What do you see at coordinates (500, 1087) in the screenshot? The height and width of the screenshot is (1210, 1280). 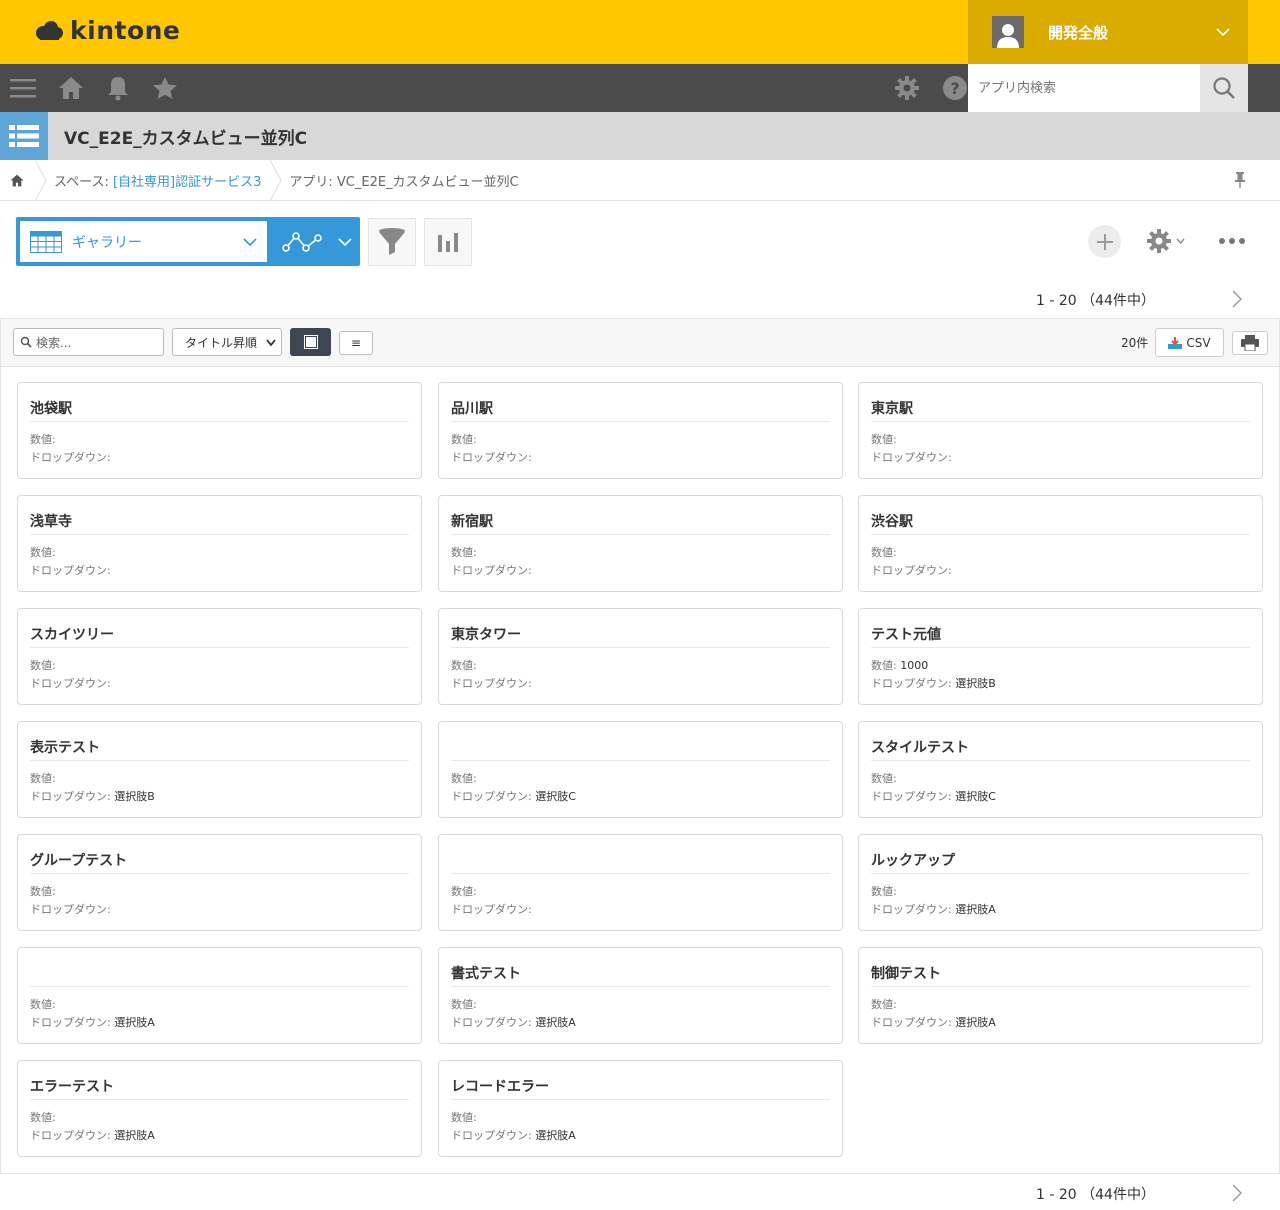 I see `card-title: レコードエラー` at bounding box center [500, 1087].